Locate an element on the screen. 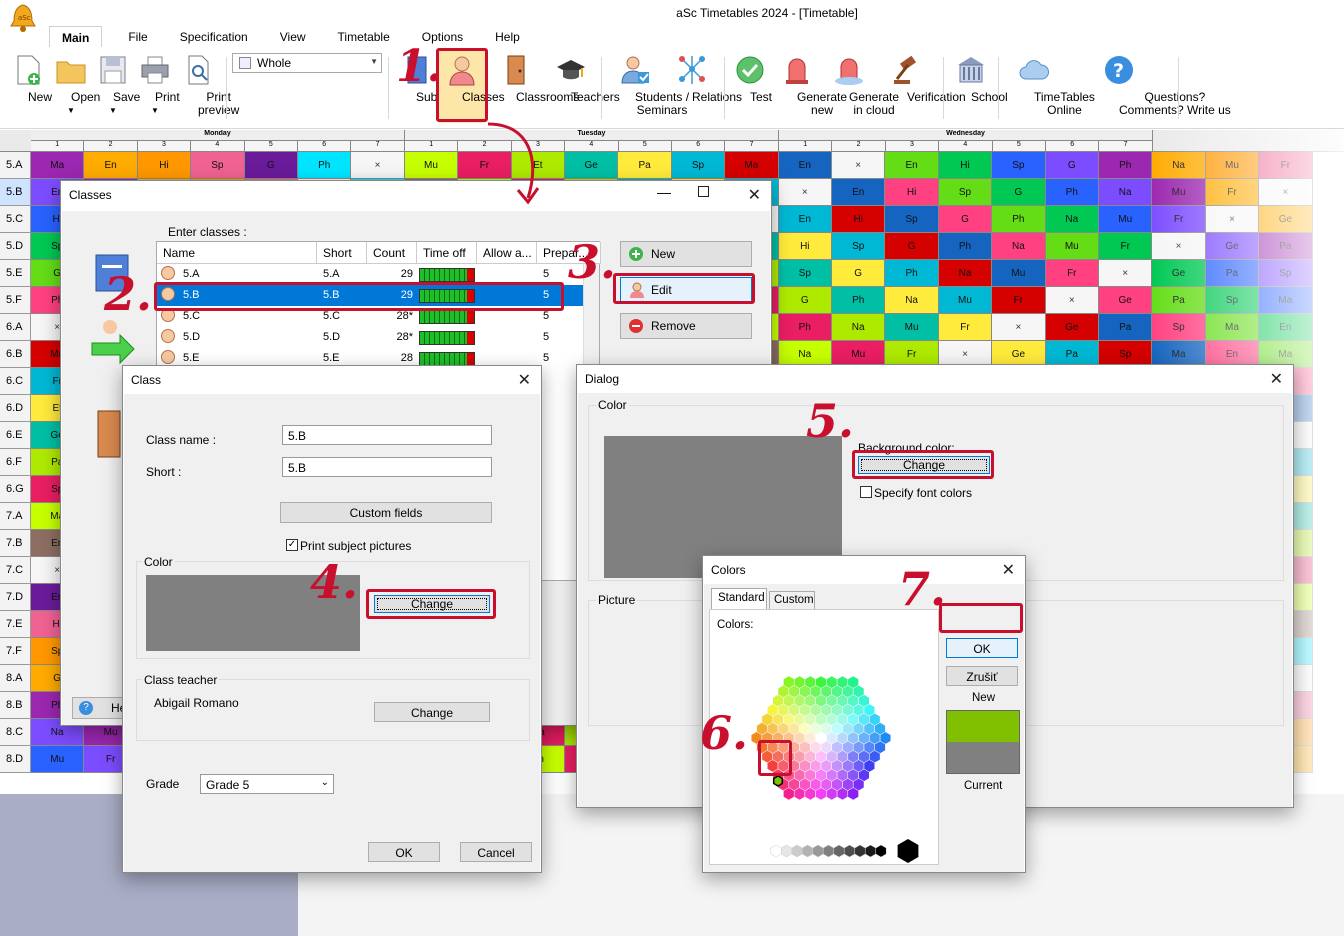 This screenshot has width=1344, height=936. classrooms-button: Classrooms is located at coordinates (533, 78).